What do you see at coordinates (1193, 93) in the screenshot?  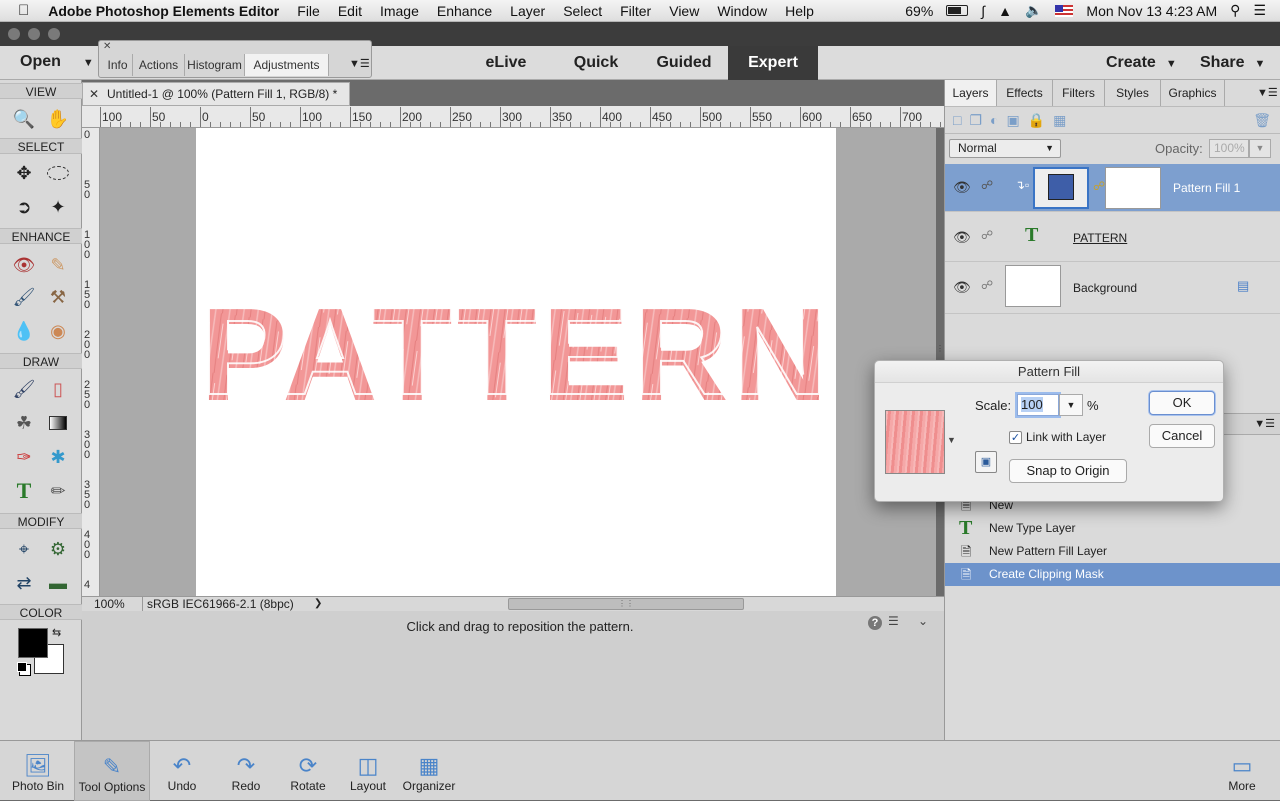 I see `tab-graphics: Graphics` at bounding box center [1193, 93].